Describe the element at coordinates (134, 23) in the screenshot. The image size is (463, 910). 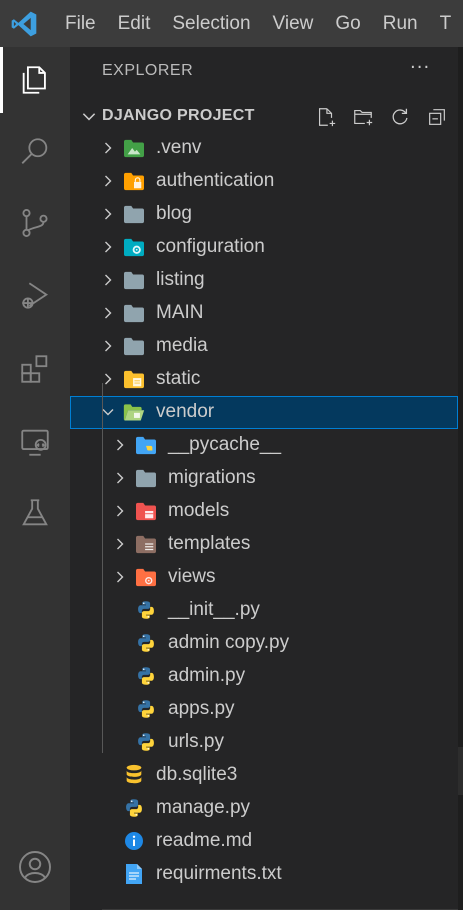
I see `menu-edit: Edit` at that location.